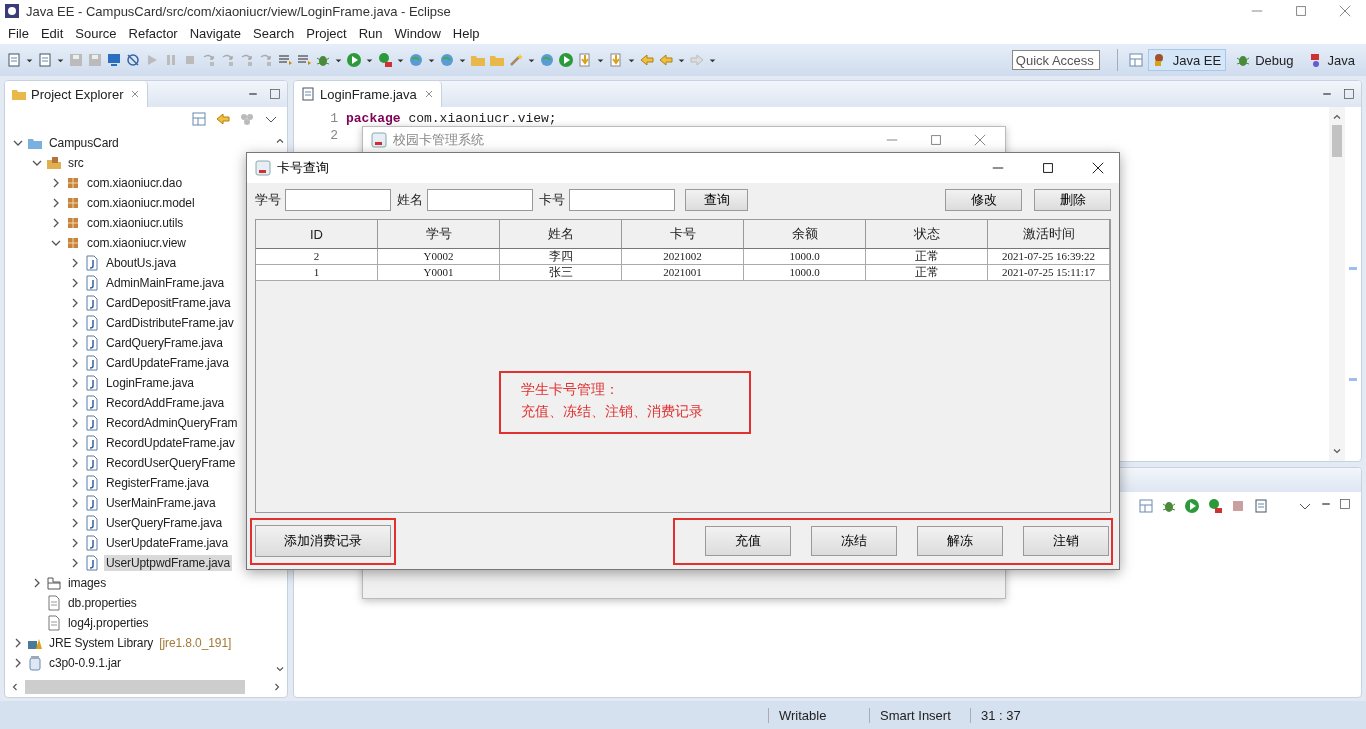  What do you see at coordinates (165, 283) in the screenshot?
I see `tree-item: AdminMainFrame.java` at bounding box center [165, 283].